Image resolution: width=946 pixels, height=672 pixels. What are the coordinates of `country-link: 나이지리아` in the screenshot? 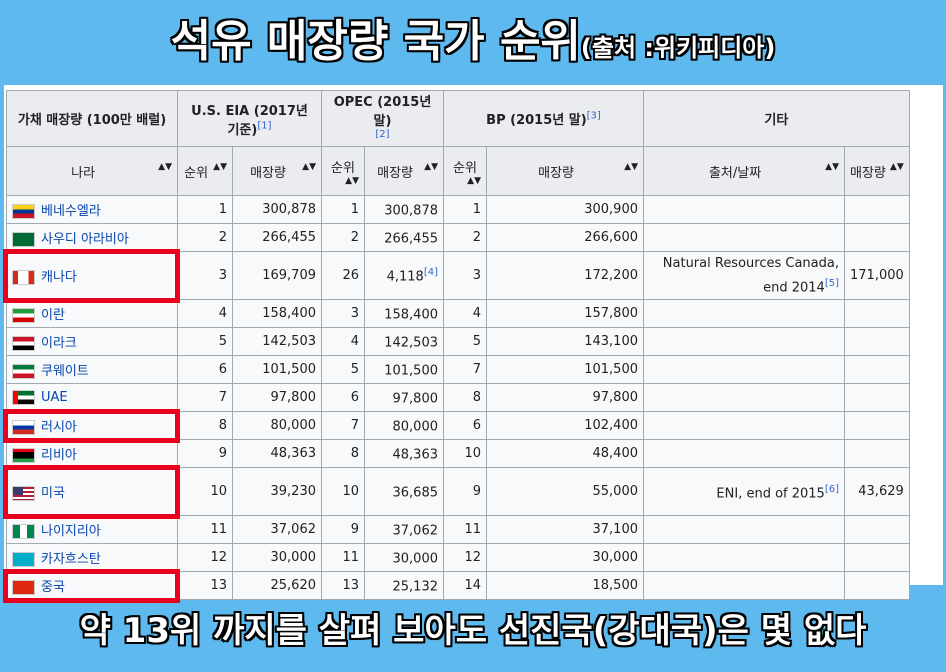 It's located at (71, 531).